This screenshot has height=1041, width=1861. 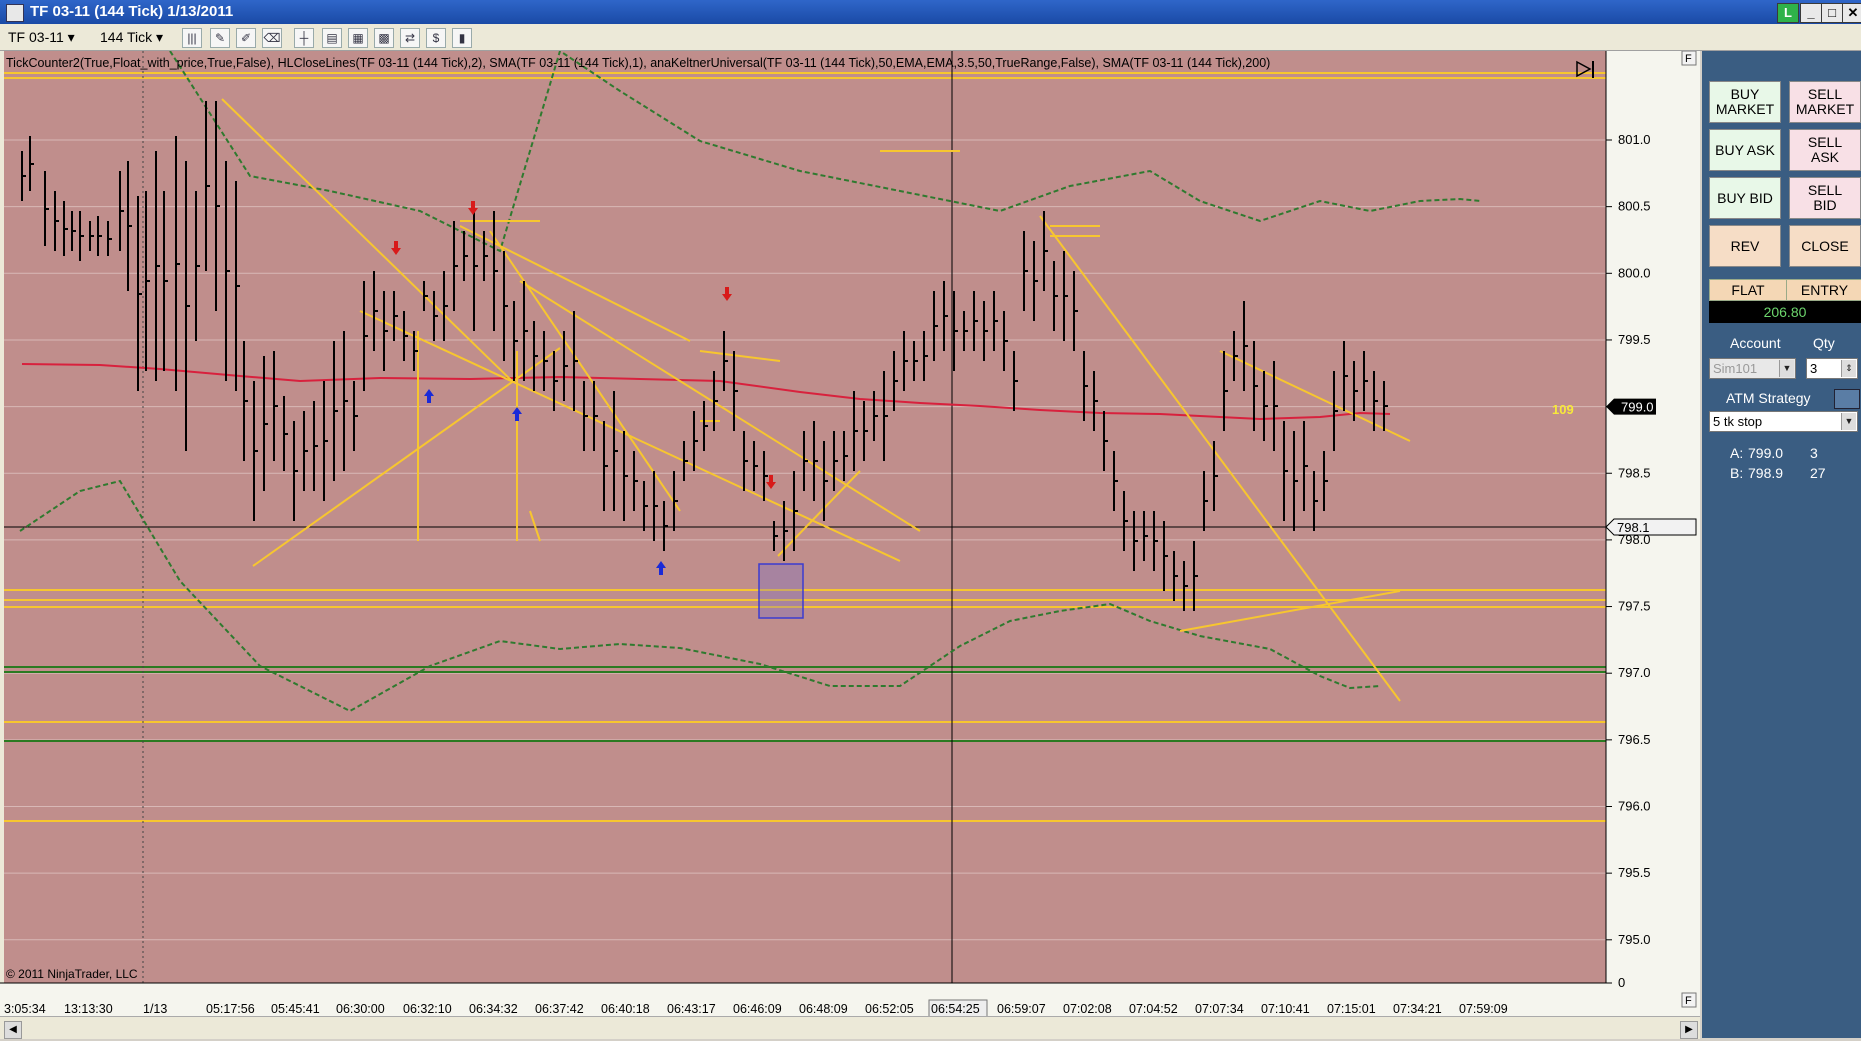 I want to click on eraser-icon: ⌫, so click(x=272, y=38).